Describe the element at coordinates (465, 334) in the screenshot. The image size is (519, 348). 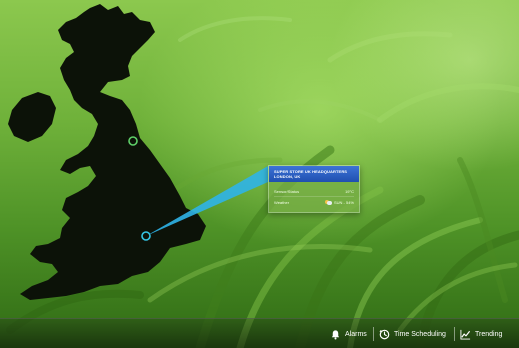
I see `trend-line-icon` at that location.